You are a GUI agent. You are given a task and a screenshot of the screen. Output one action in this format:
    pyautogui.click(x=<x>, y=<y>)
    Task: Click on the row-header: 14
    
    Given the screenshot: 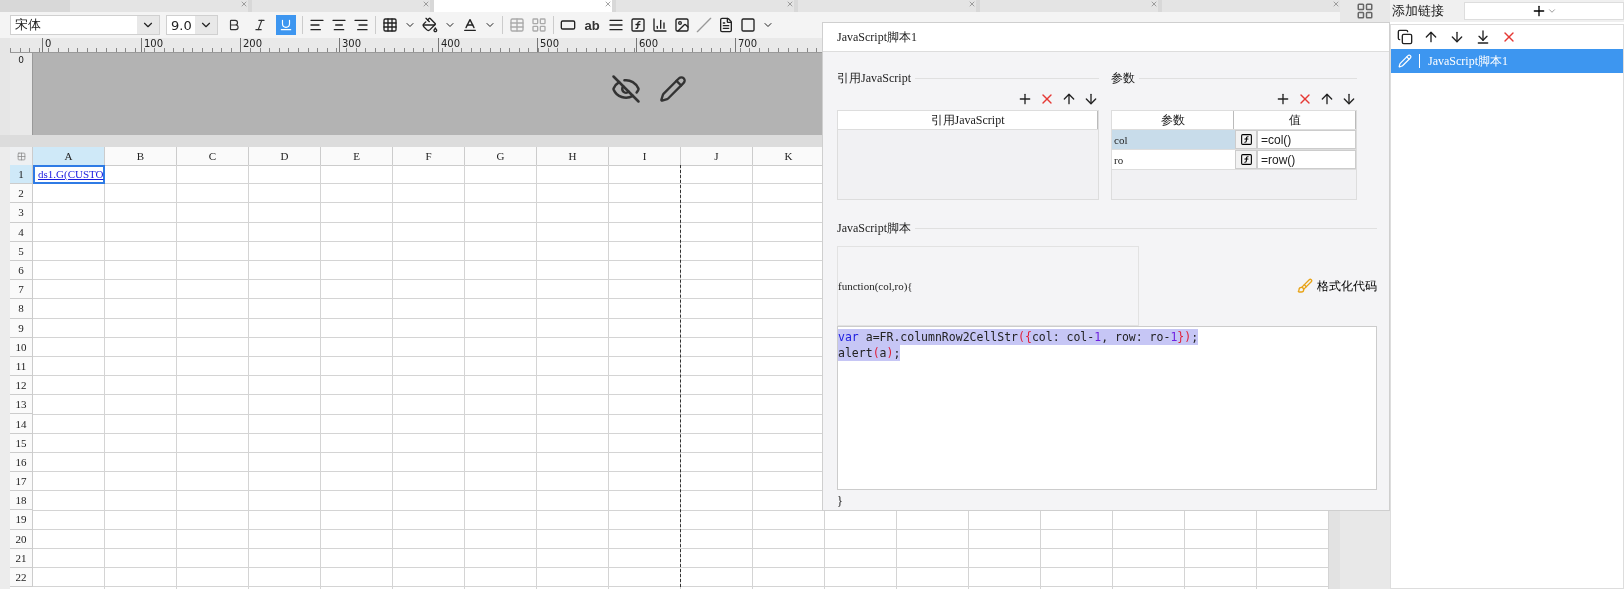 What is the action you would take?
    pyautogui.click(x=21, y=424)
    